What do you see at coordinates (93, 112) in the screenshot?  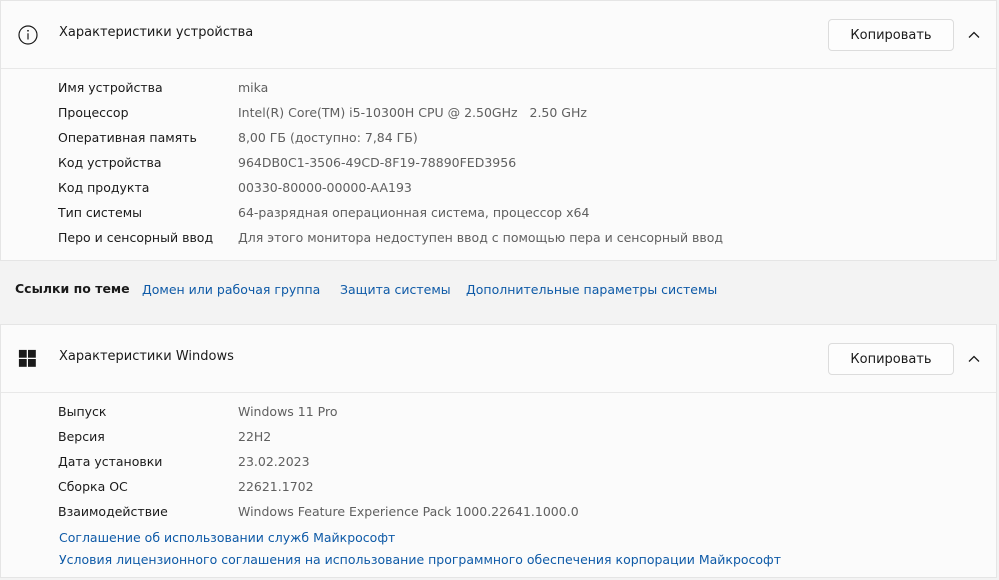 I see `spec-label: Процессор` at bounding box center [93, 112].